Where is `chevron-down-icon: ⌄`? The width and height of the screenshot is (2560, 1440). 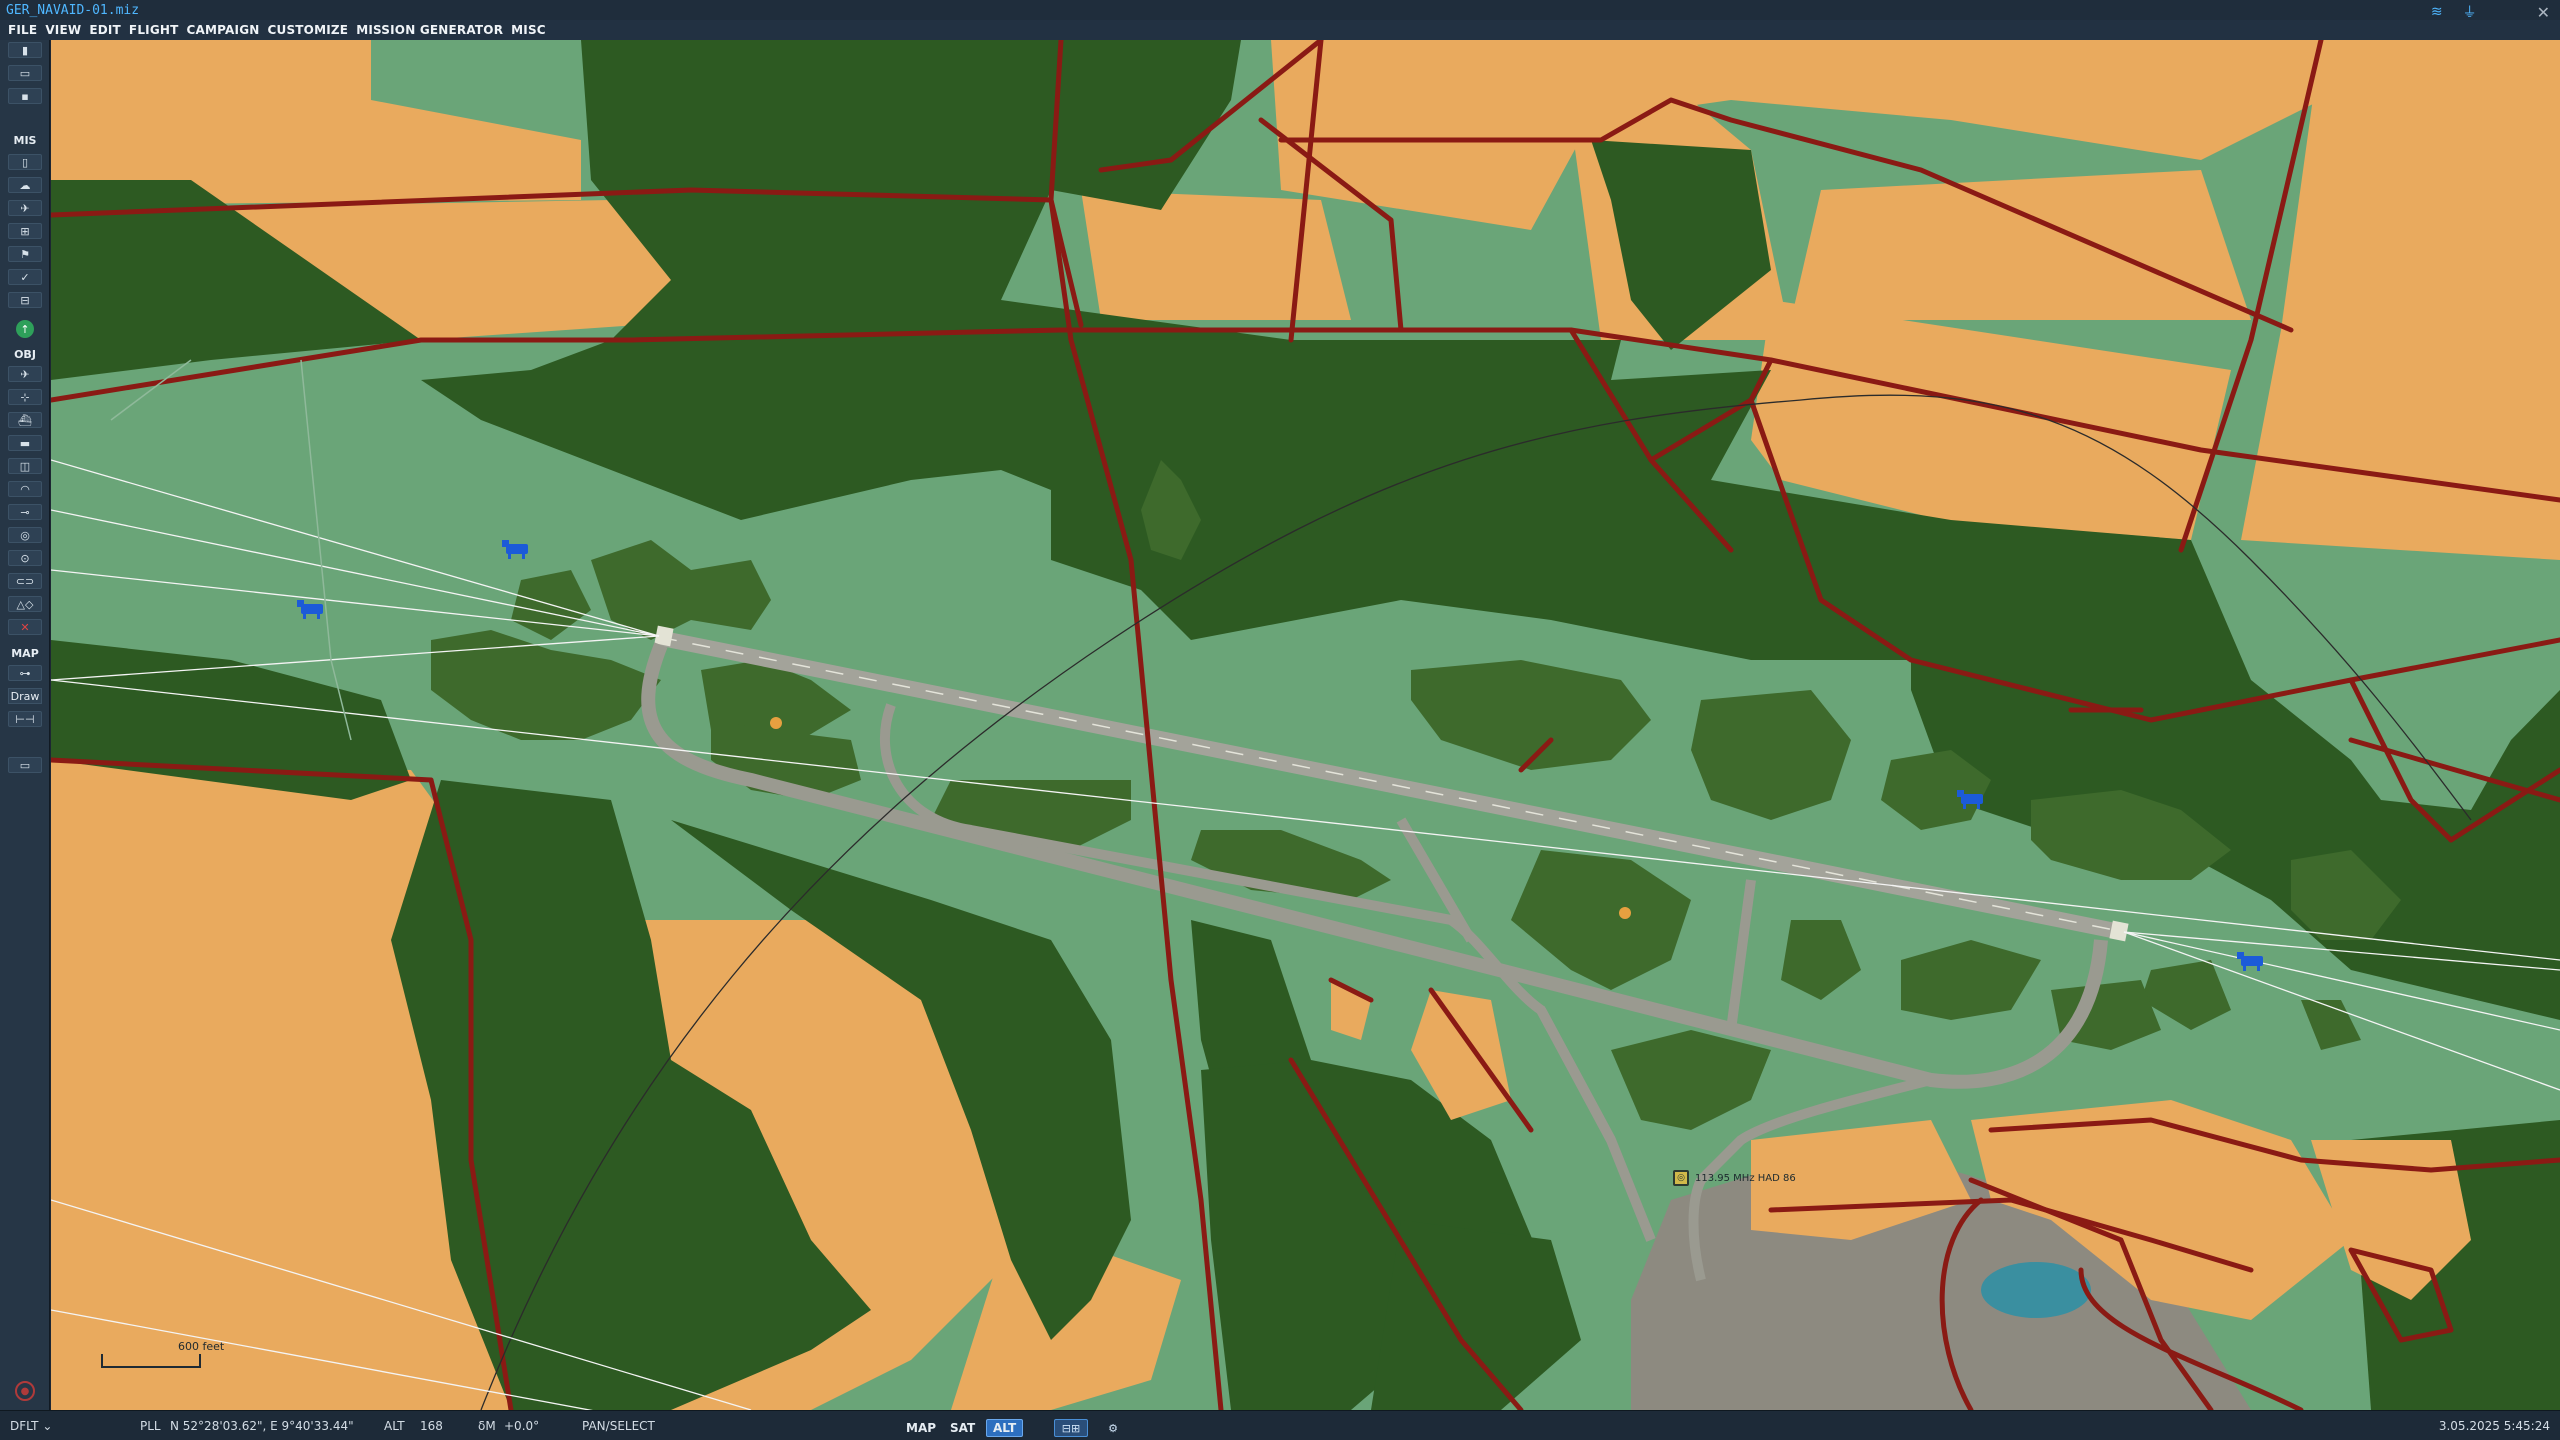 chevron-down-icon: ⌄ is located at coordinates (47, 1426).